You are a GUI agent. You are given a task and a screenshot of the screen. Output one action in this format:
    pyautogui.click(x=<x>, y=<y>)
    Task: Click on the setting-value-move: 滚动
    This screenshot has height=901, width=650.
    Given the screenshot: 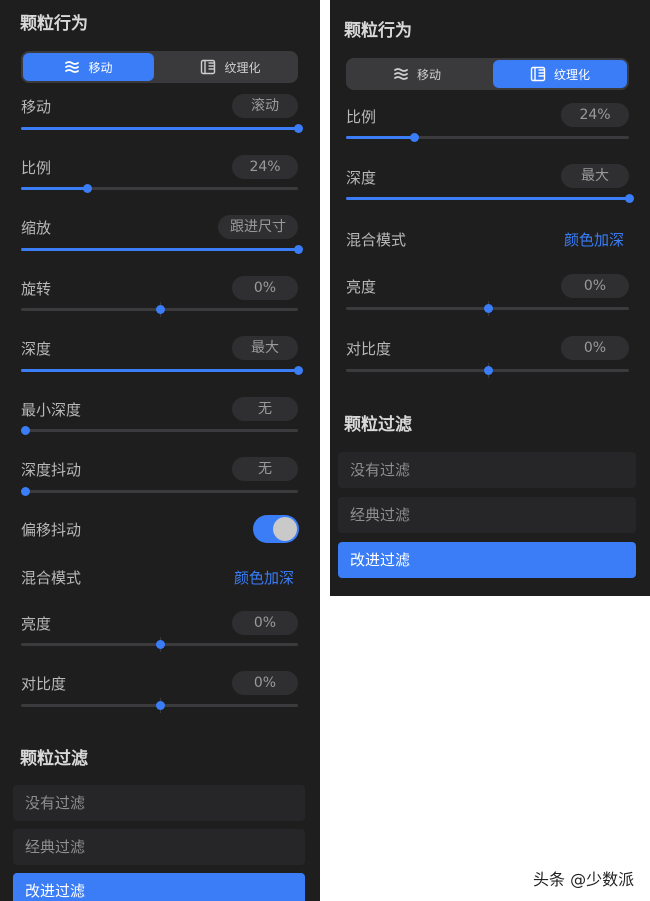 What is the action you would take?
    pyautogui.click(x=265, y=106)
    